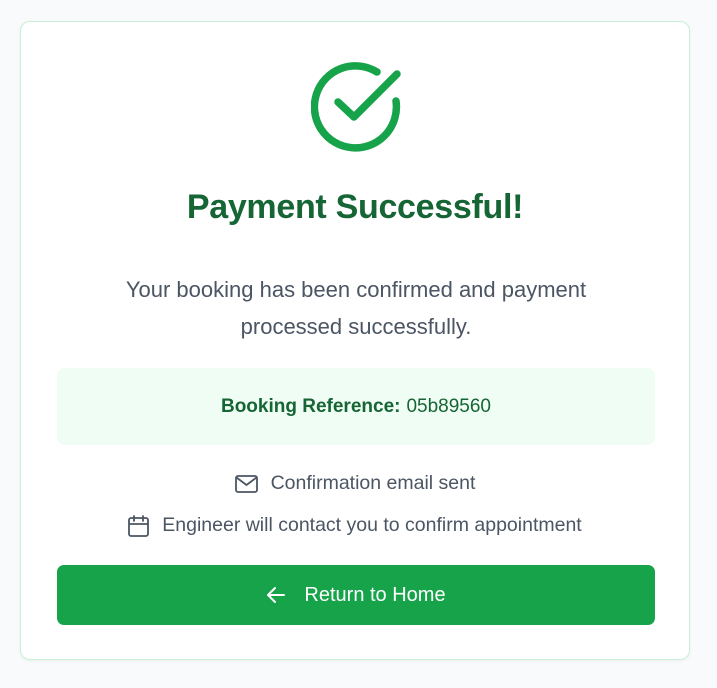 This screenshot has height=688, width=717. I want to click on booking-reference-box: Booking Reference: 05b89560, so click(356, 406).